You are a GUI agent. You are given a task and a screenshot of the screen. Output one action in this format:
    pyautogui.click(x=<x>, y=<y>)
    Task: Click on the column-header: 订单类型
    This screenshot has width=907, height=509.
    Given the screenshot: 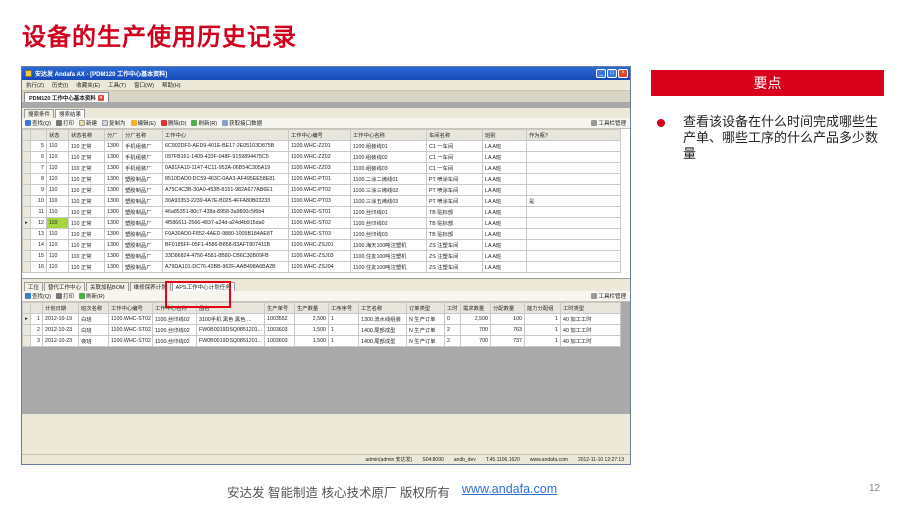 What is the action you would take?
    pyautogui.click(x=425, y=308)
    